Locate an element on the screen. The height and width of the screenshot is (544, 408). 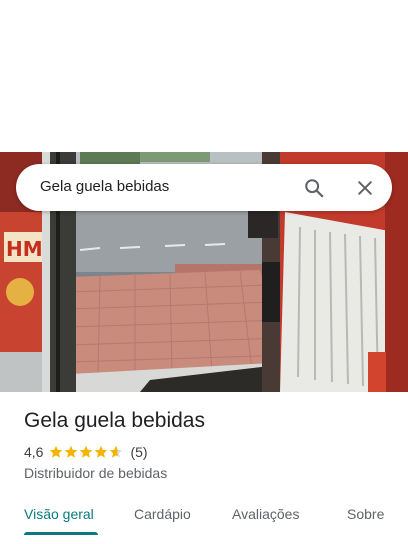
clear-search-button is located at coordinates (365, 188).